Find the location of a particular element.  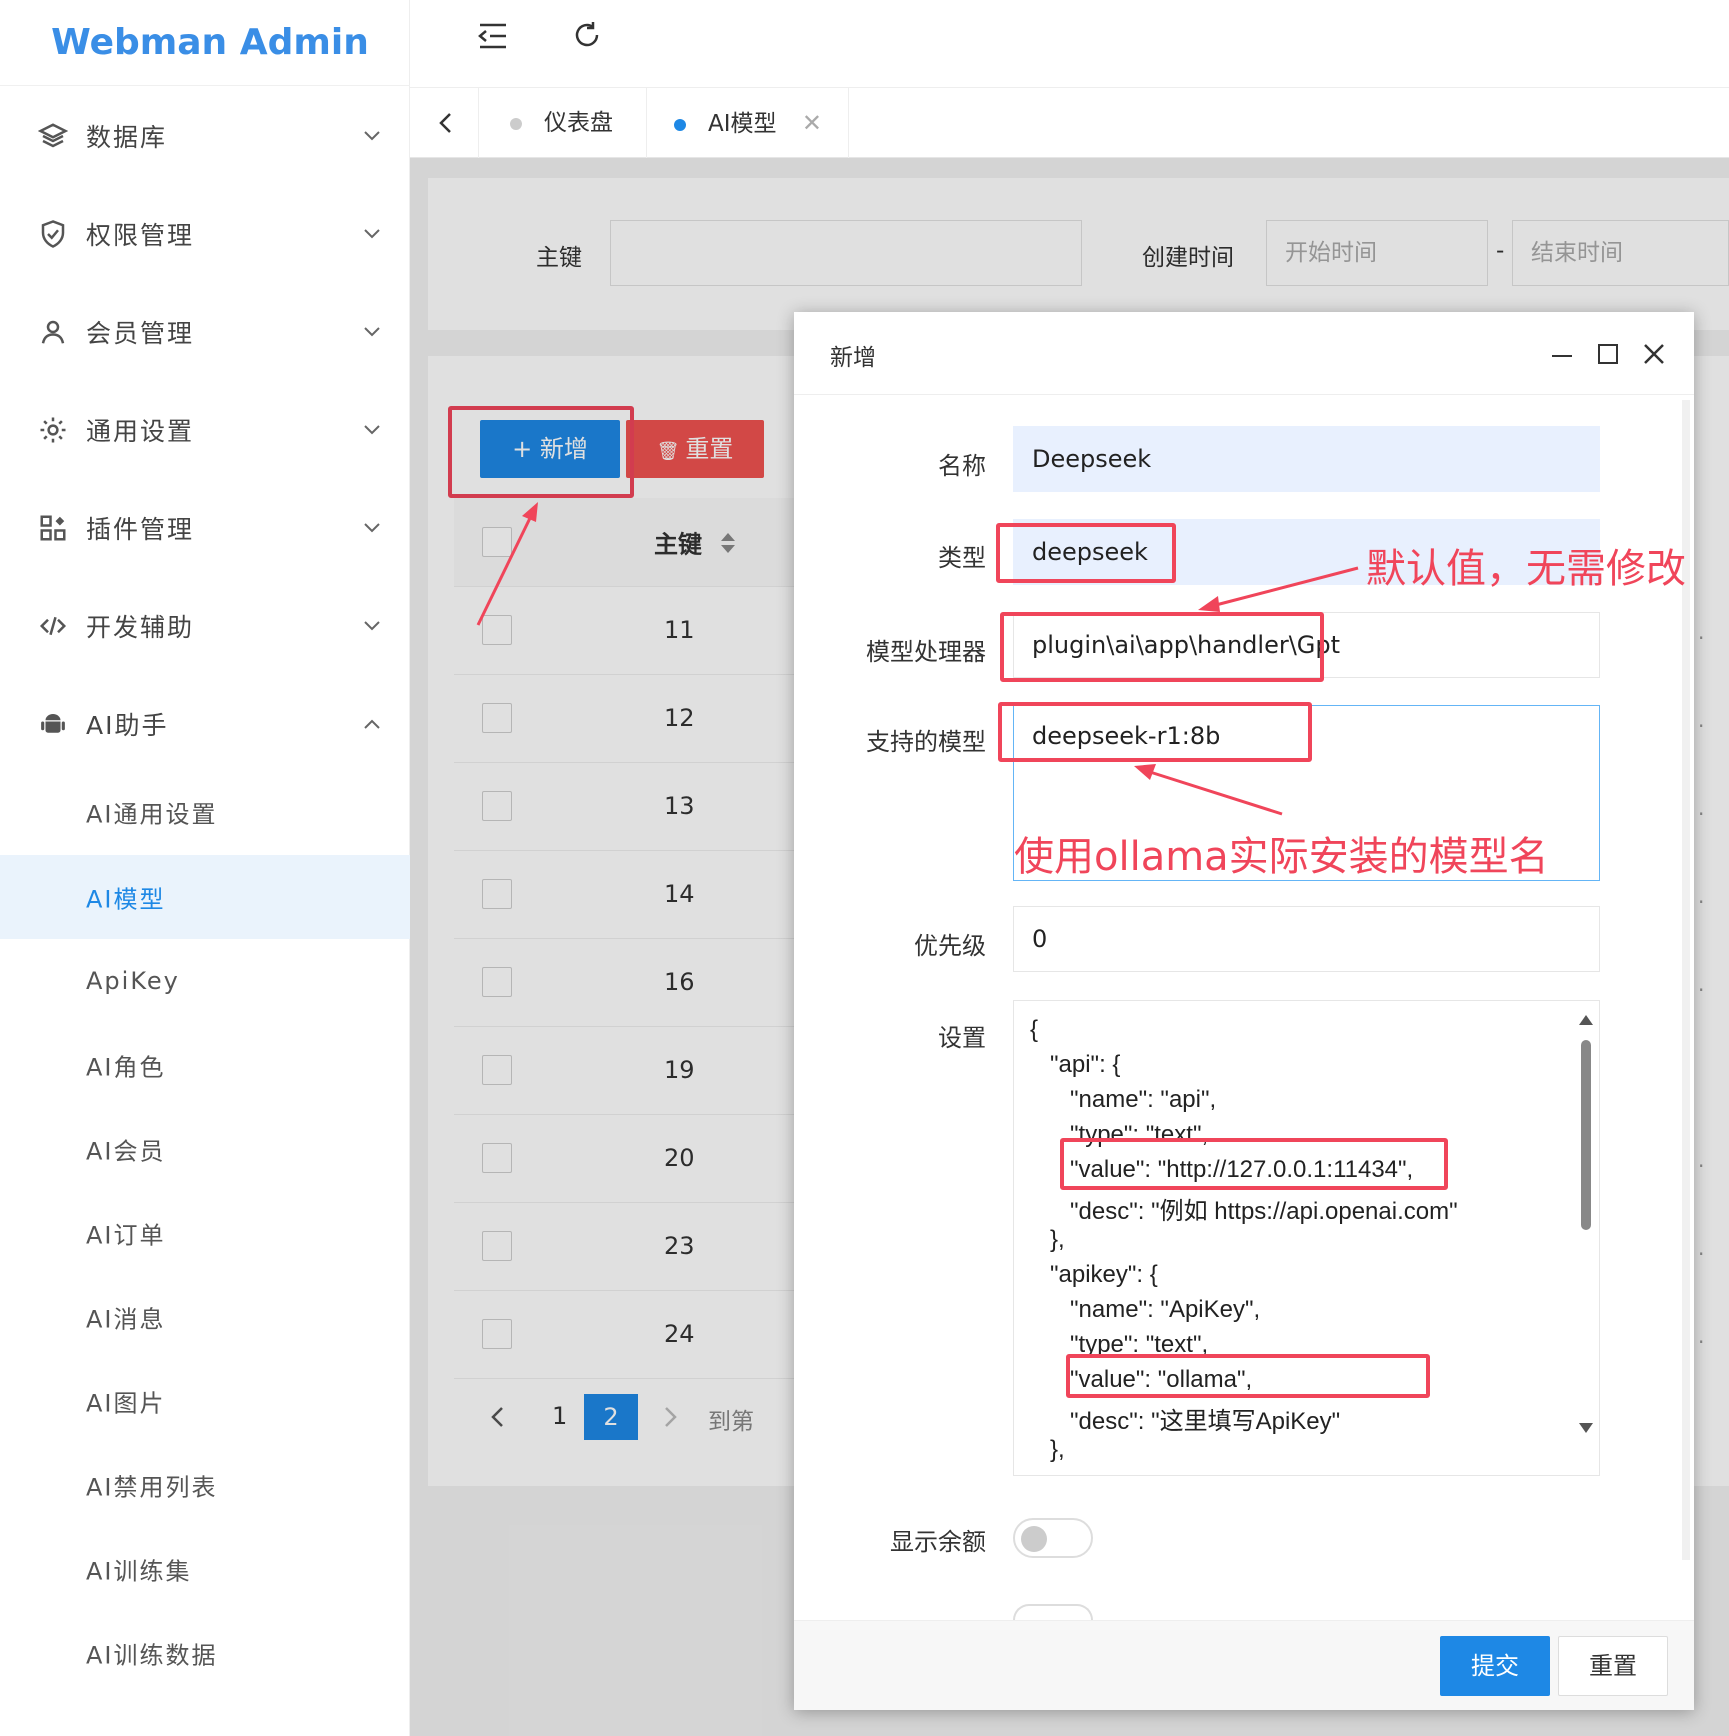

code-line: "name": "api", is located at coordinates (1123, 1099).